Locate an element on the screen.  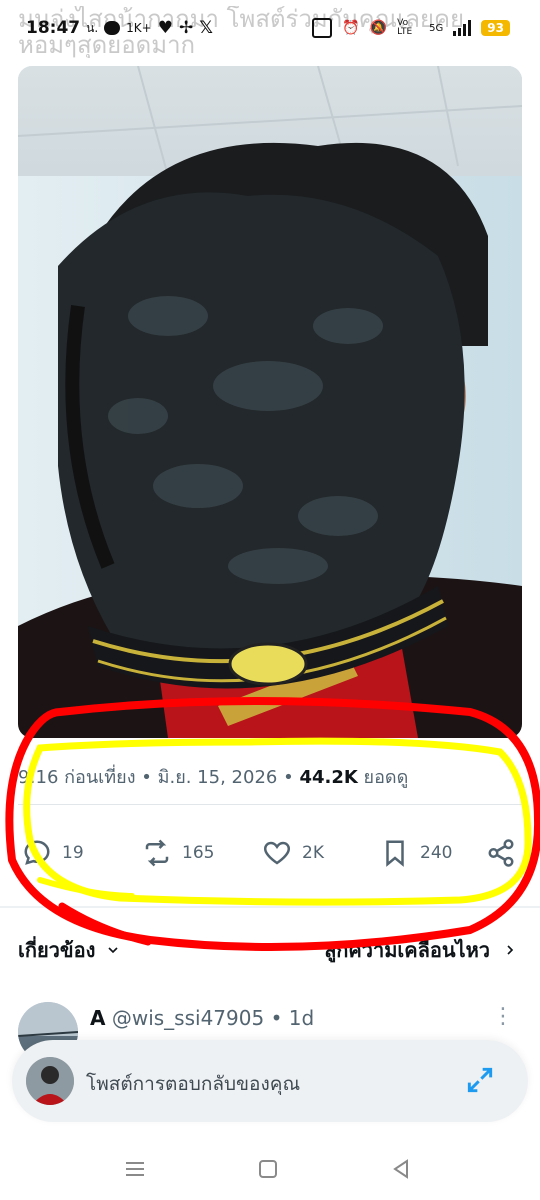
tweet-actions: 19 165 2K 240 is located at coordinates (270, 853).